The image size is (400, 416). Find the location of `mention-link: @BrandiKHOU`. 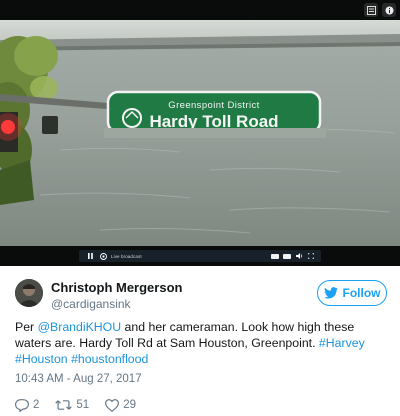

mention-link: @BrandiKHOU is located at coordinates (80, 327).